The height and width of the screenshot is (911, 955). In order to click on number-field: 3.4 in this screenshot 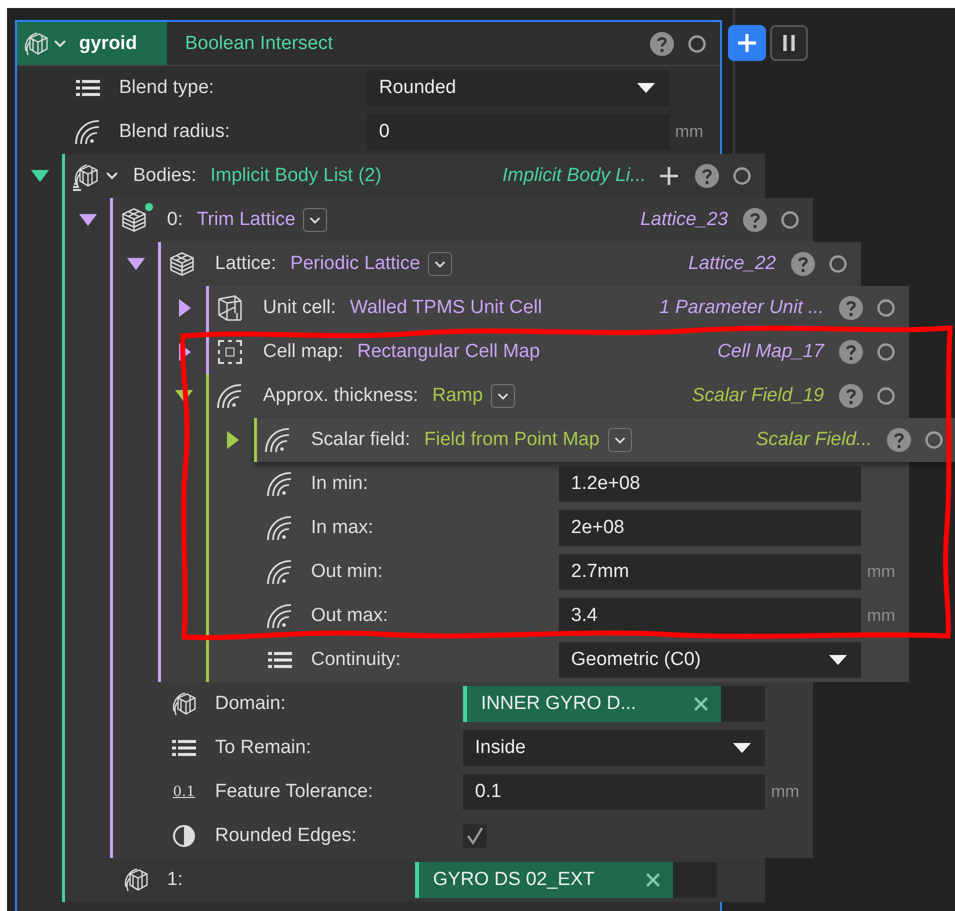, I will do `click(710, 616)`.